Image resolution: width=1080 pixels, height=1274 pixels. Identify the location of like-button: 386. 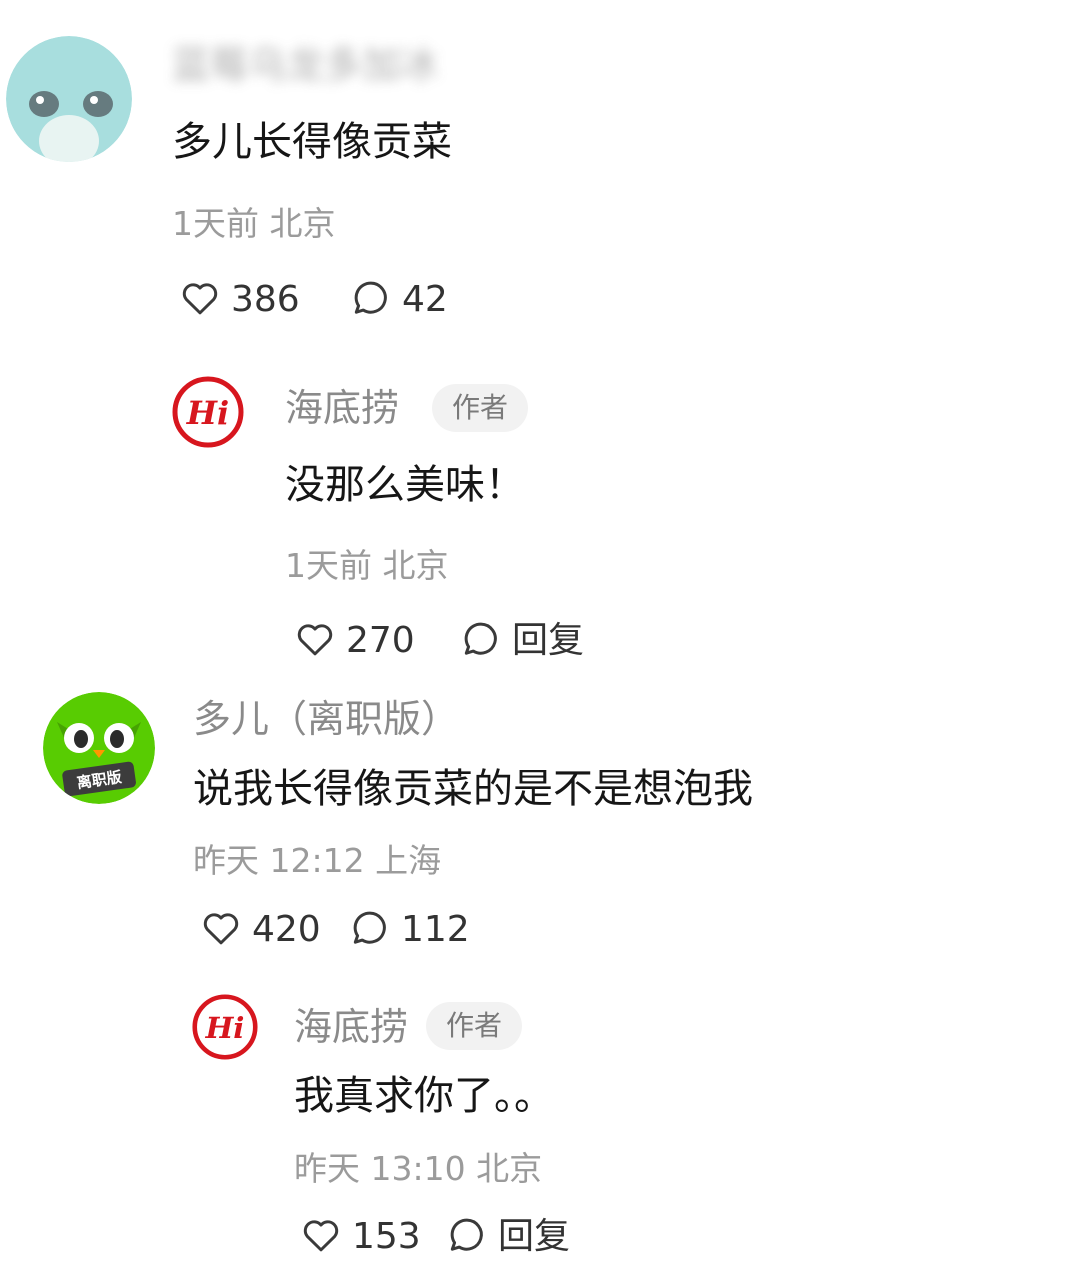
(239, 300).